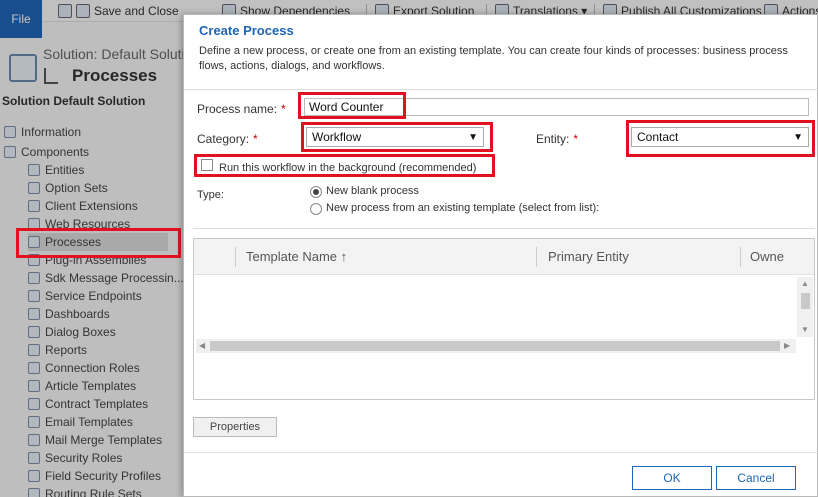  I want to click on horizontal-scrollbar: ◀ ▶, so click(496, 346).